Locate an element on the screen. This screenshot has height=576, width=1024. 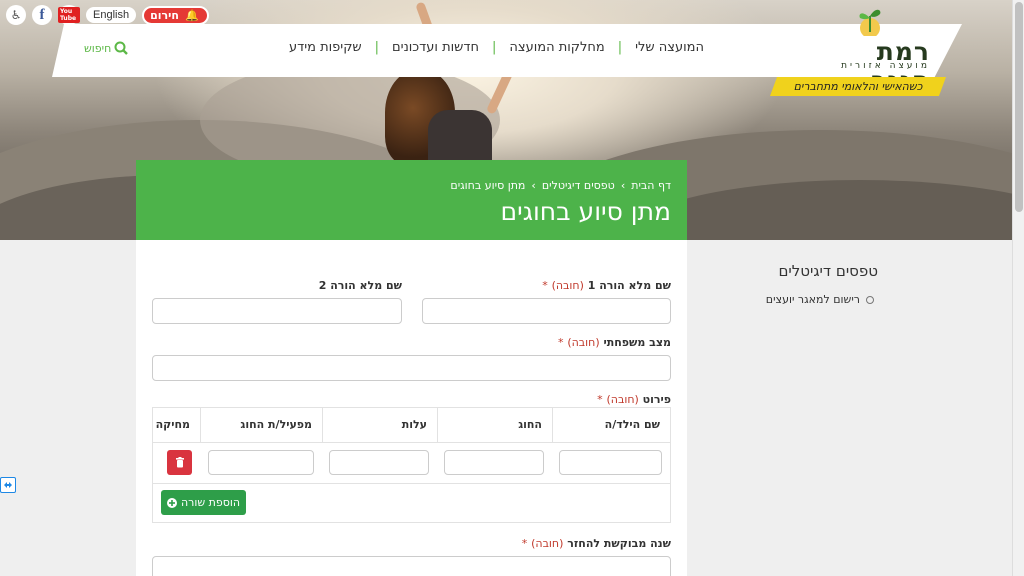
sprout-icon is located at coordinates (870, 22).